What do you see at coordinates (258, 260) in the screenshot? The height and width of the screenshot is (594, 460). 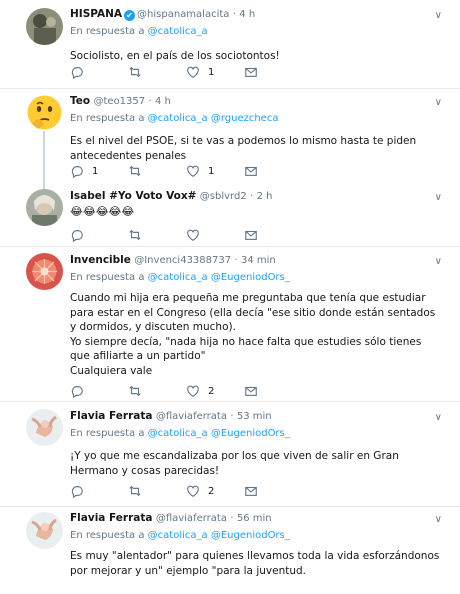 I see `timestamp: 34 min` at bounding box center [258, 260].